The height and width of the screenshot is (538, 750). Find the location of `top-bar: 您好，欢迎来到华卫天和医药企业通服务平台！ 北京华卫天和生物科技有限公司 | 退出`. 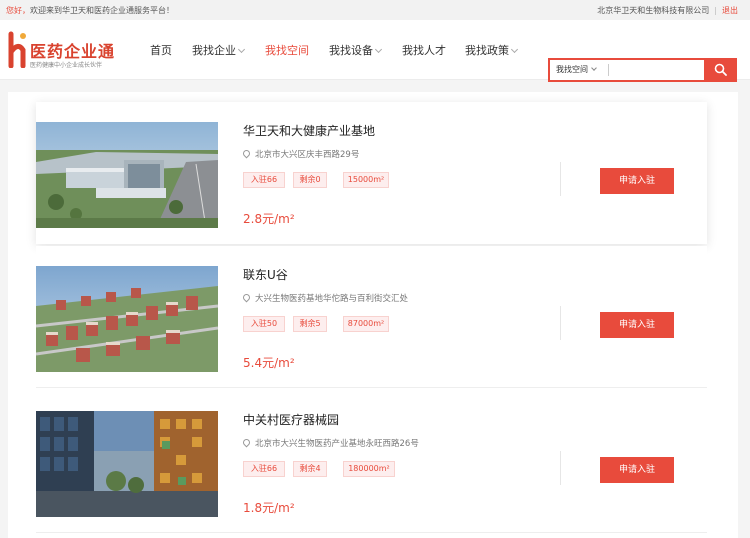

top-bar: 您好，欢迎来到华卫天和医药企业通服务平台！ 北京华卫天和生物科技有限公司 | 退出 is located at coordinates (375, 10).